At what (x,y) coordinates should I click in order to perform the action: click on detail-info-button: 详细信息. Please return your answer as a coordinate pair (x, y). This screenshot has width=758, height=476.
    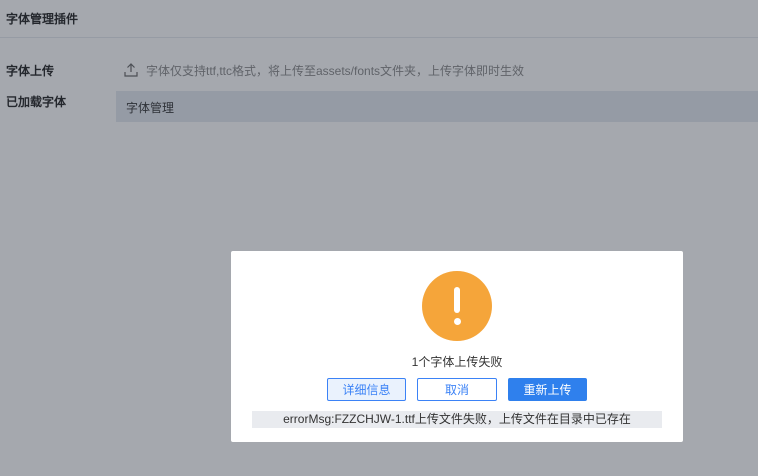
    Looking at the image, I should click on (366, 389).